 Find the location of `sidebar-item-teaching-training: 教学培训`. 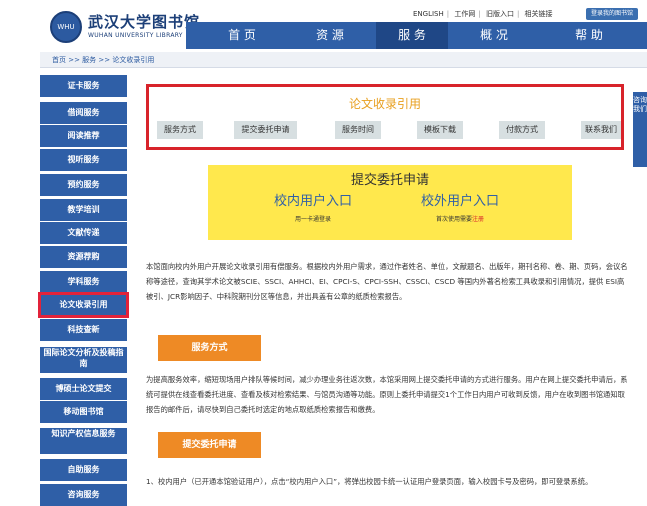

sidebar-item-teaching-training: 教学培训 is located at coordinates (83, 210).